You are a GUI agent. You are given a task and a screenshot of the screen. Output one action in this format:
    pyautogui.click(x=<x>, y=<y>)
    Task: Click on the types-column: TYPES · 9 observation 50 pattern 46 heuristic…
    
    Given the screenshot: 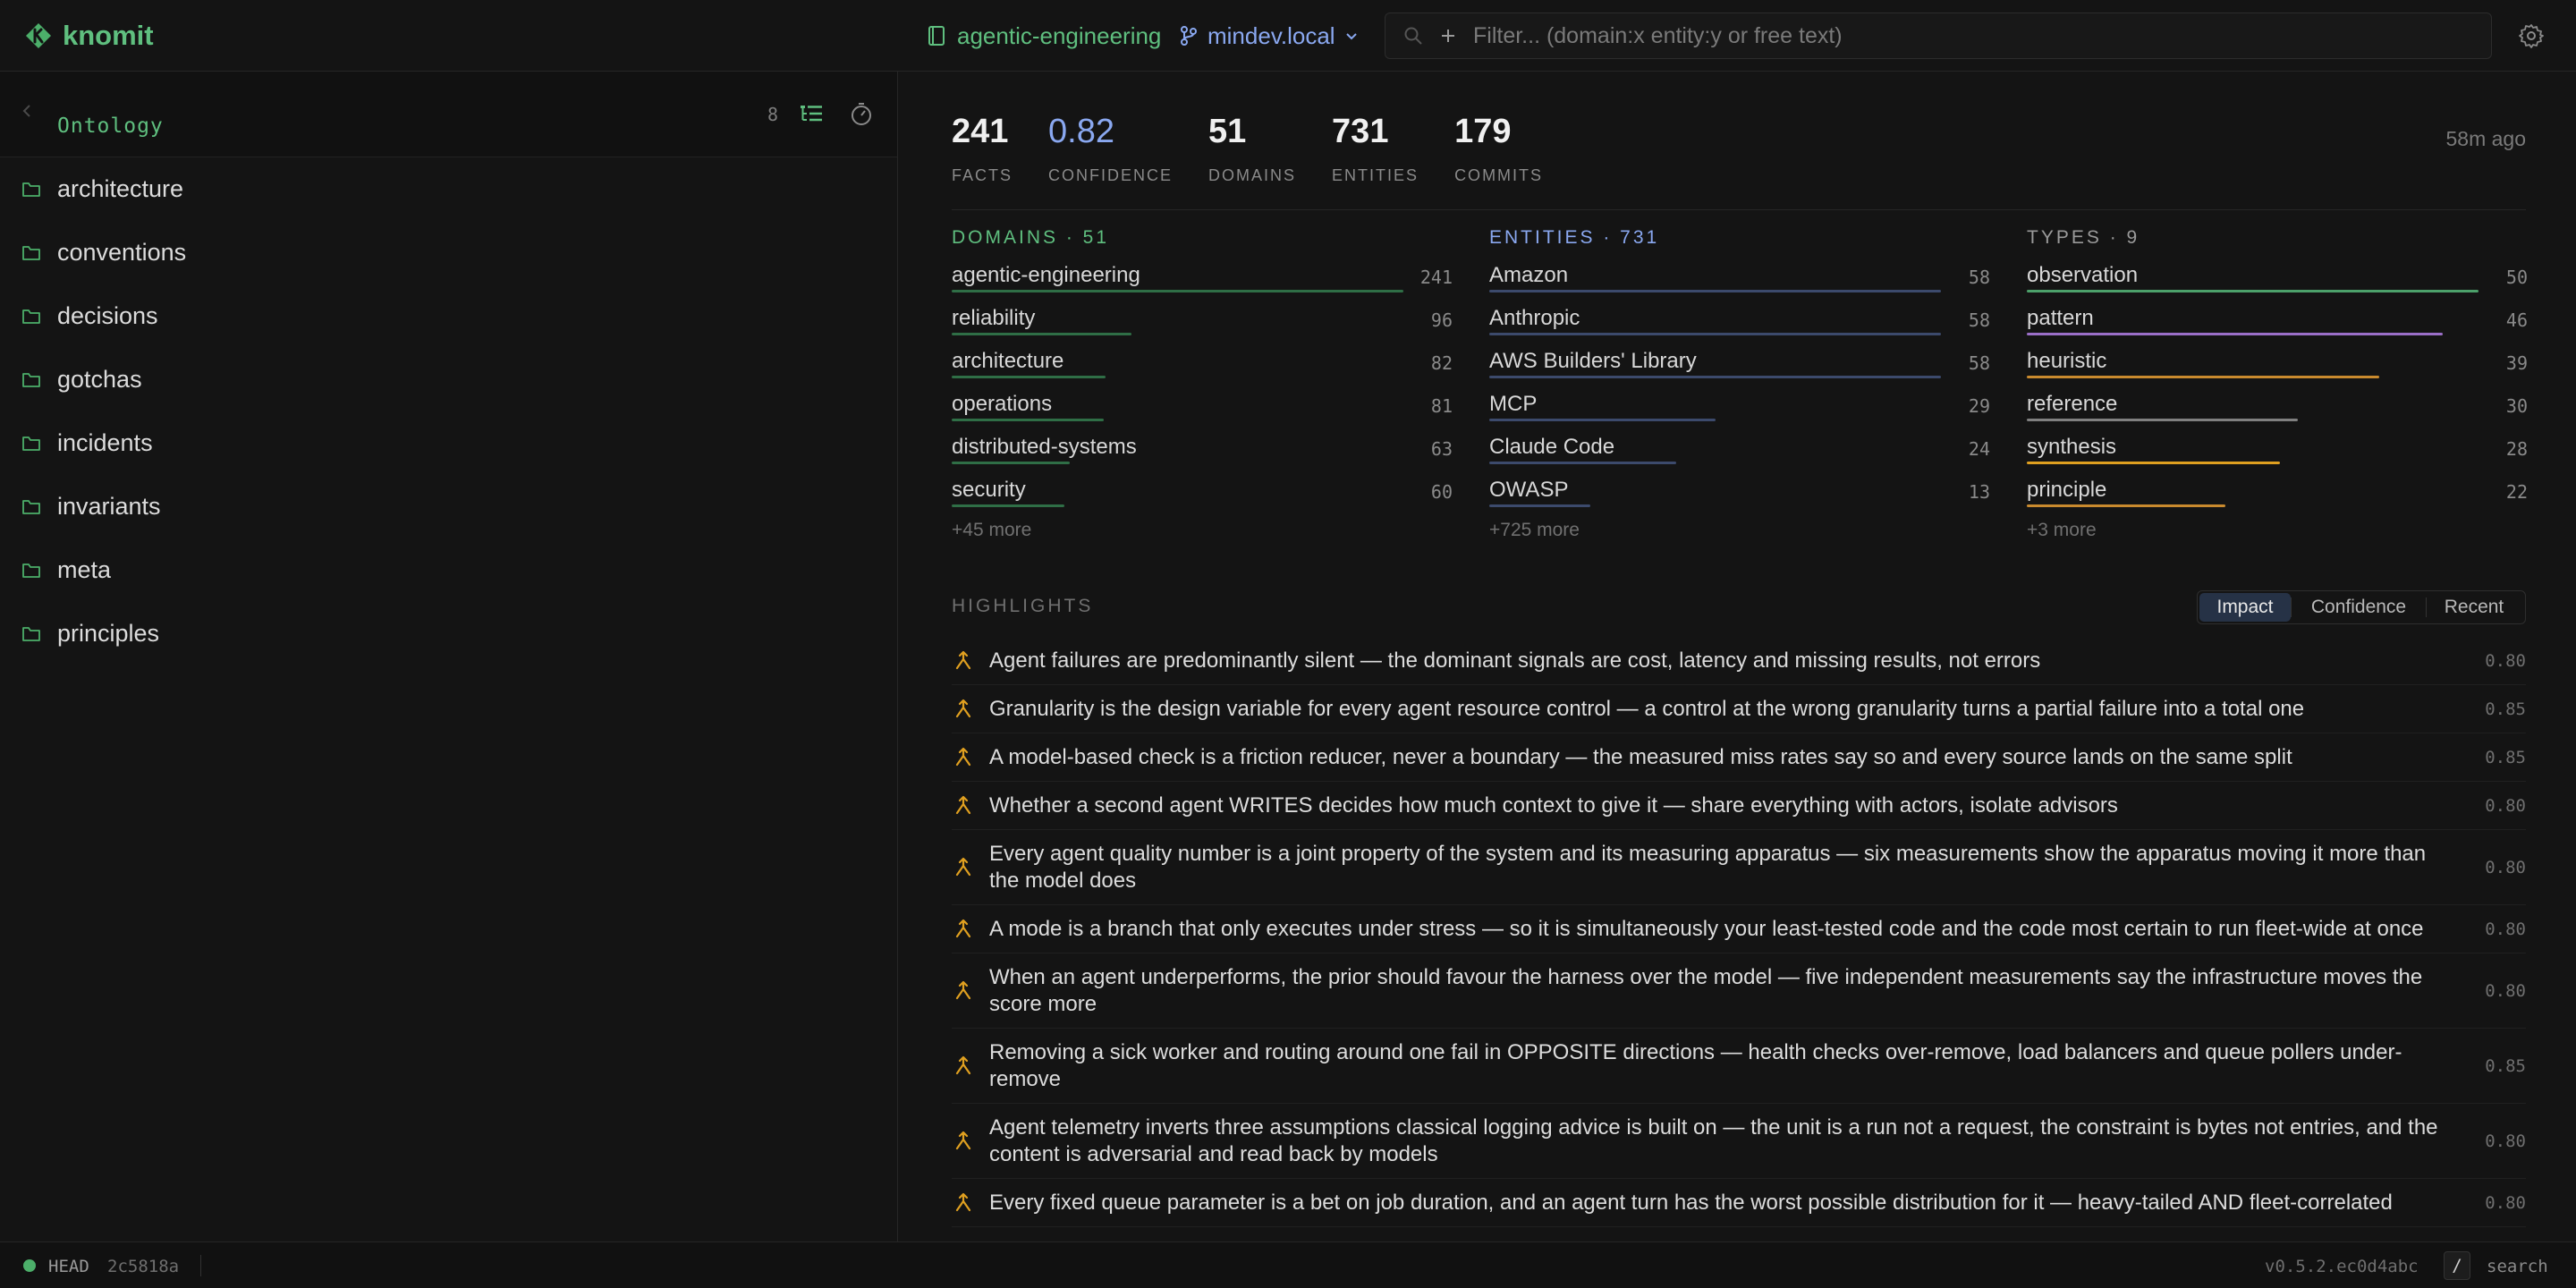 What is the action you would take?
    pyautogui.click(x=2277, y=382)
    